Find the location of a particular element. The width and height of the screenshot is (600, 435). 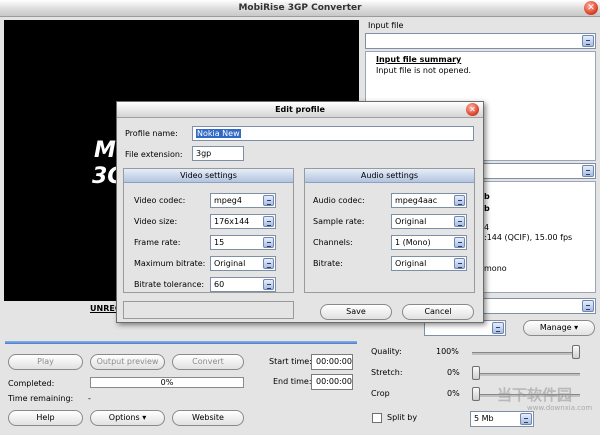

options-button: Options ▾ is located at coordinates (127, 418).